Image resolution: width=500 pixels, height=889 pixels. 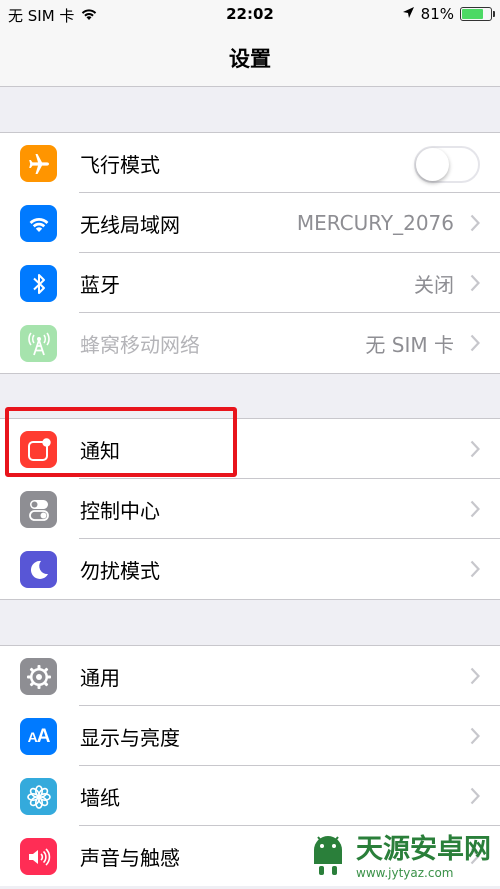 What do you see at coordinates (250, 163) in the screenshot?
I see `settings-row-airplane-mode: 飞行模式` at bounding box center [250, 163].